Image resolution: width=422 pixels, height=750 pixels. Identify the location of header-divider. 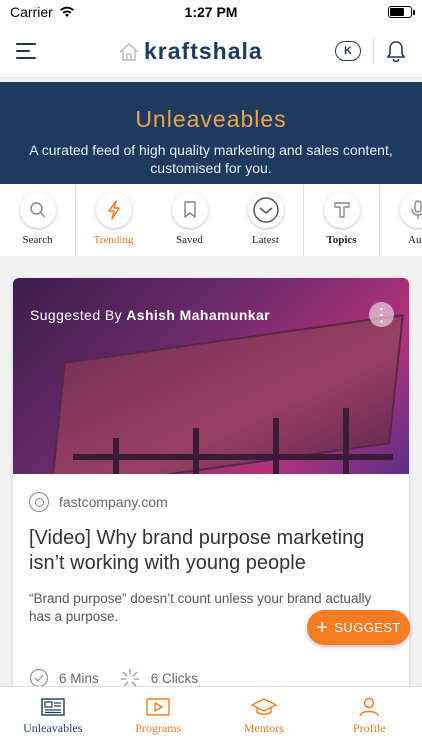
(373, 50).